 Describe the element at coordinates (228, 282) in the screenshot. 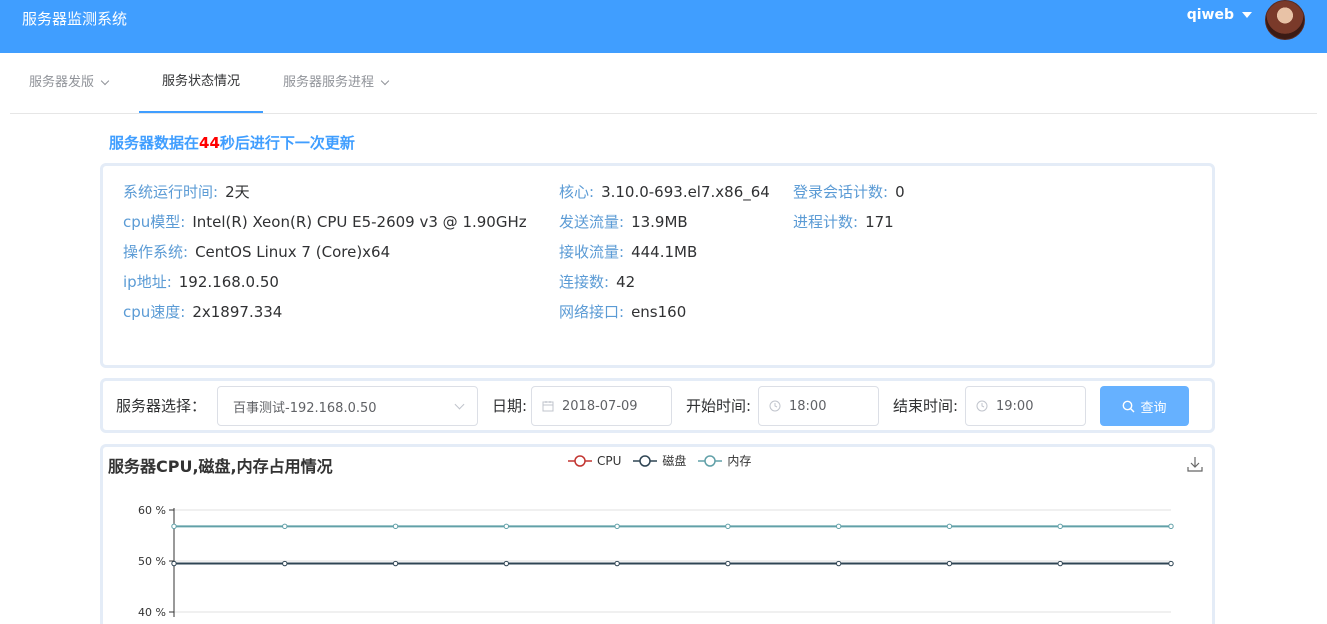

I see `info-value: 192.168.0.50` at that location.